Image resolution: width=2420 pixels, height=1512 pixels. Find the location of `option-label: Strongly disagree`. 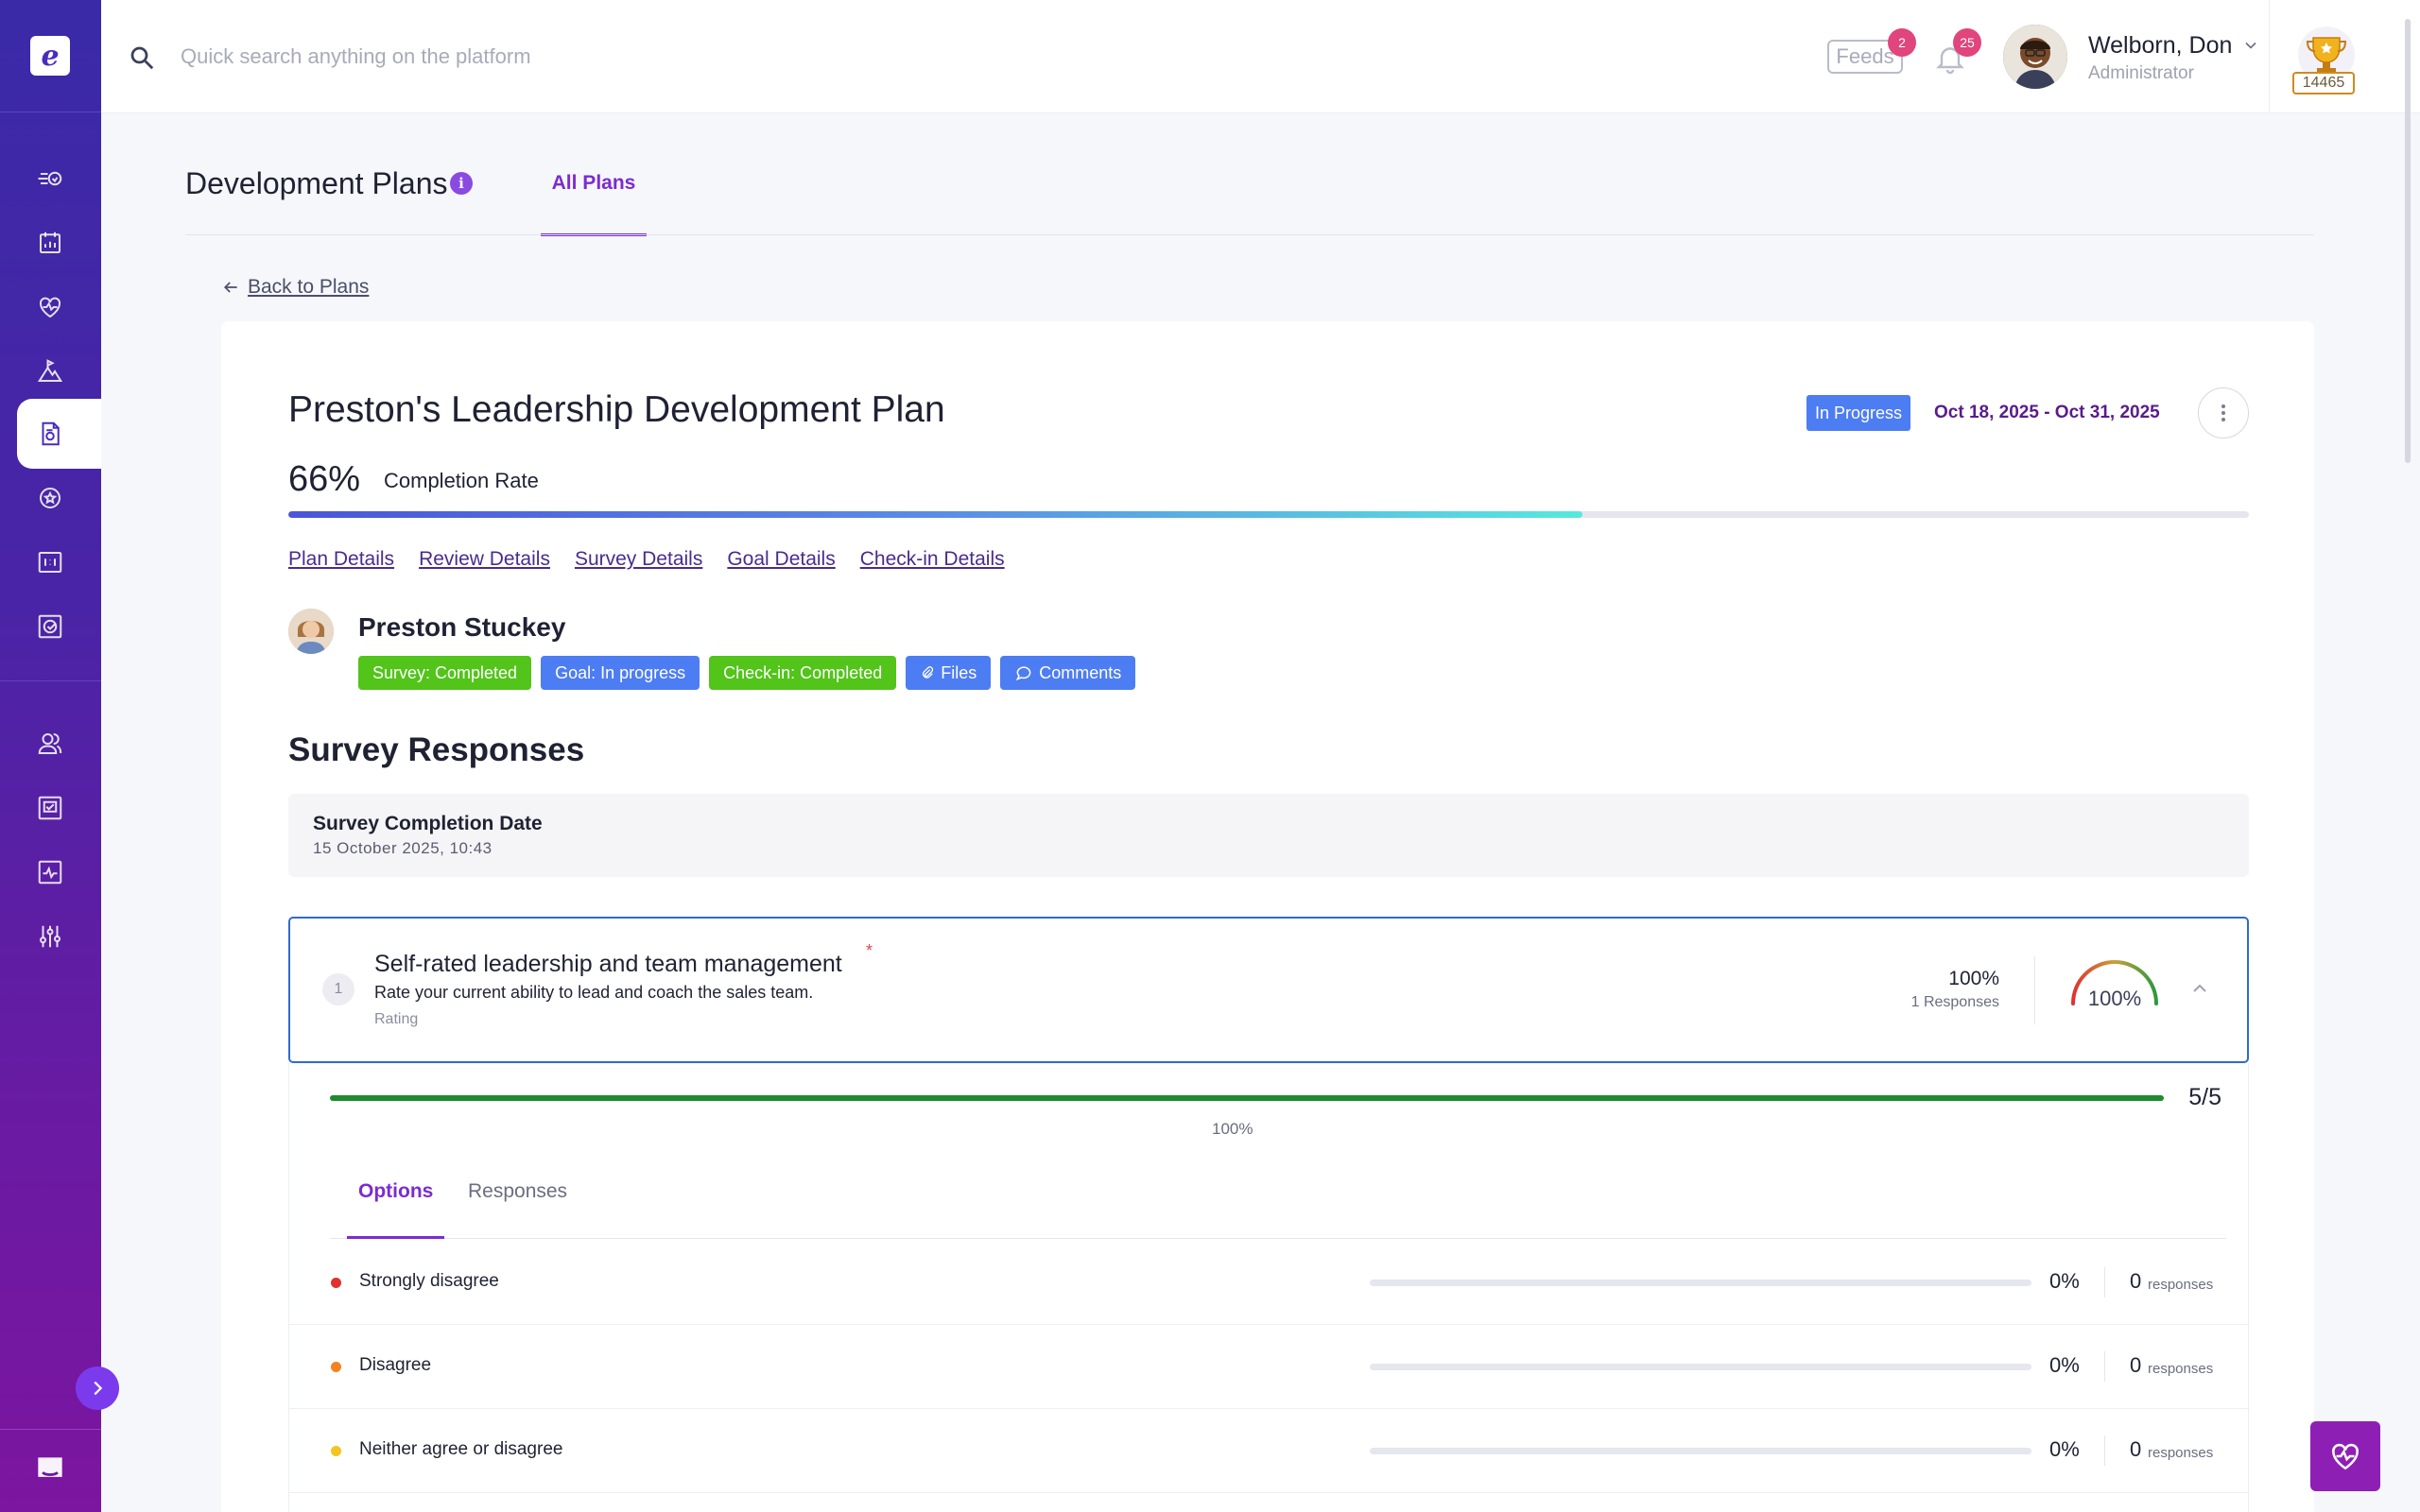

option-label: Strongly disagree is located at coordinates (429, 1281).